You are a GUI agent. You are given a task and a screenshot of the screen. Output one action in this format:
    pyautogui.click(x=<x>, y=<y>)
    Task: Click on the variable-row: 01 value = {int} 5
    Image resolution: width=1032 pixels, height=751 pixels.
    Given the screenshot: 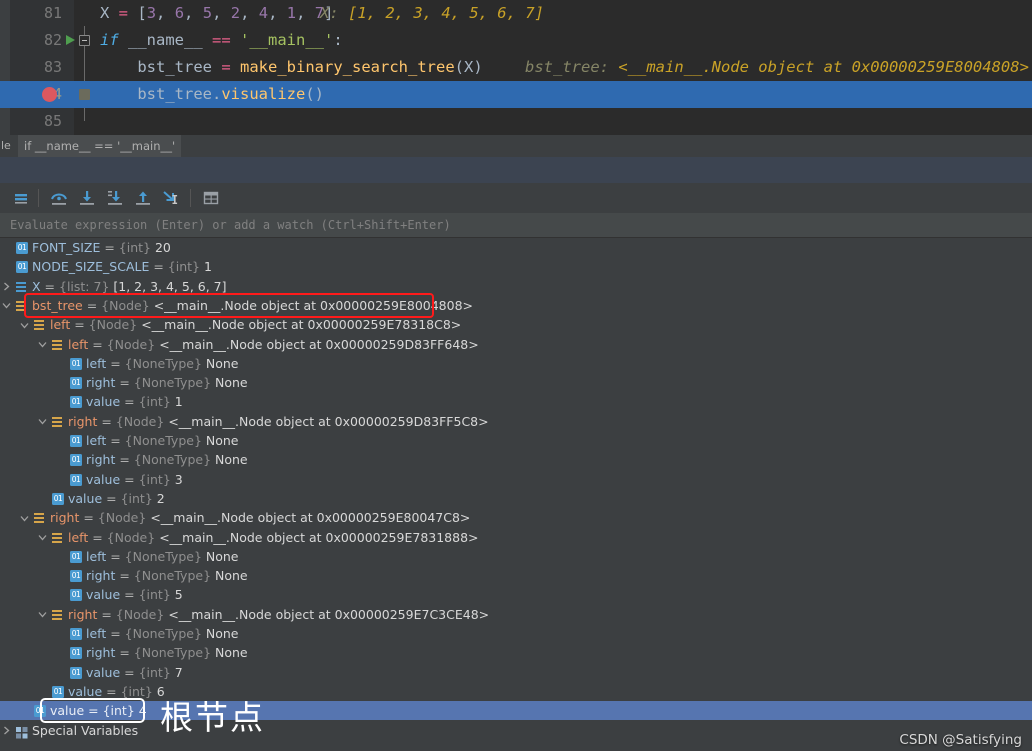 What is the action you would take?
    pyautogui.click(x=516, y=594)
    